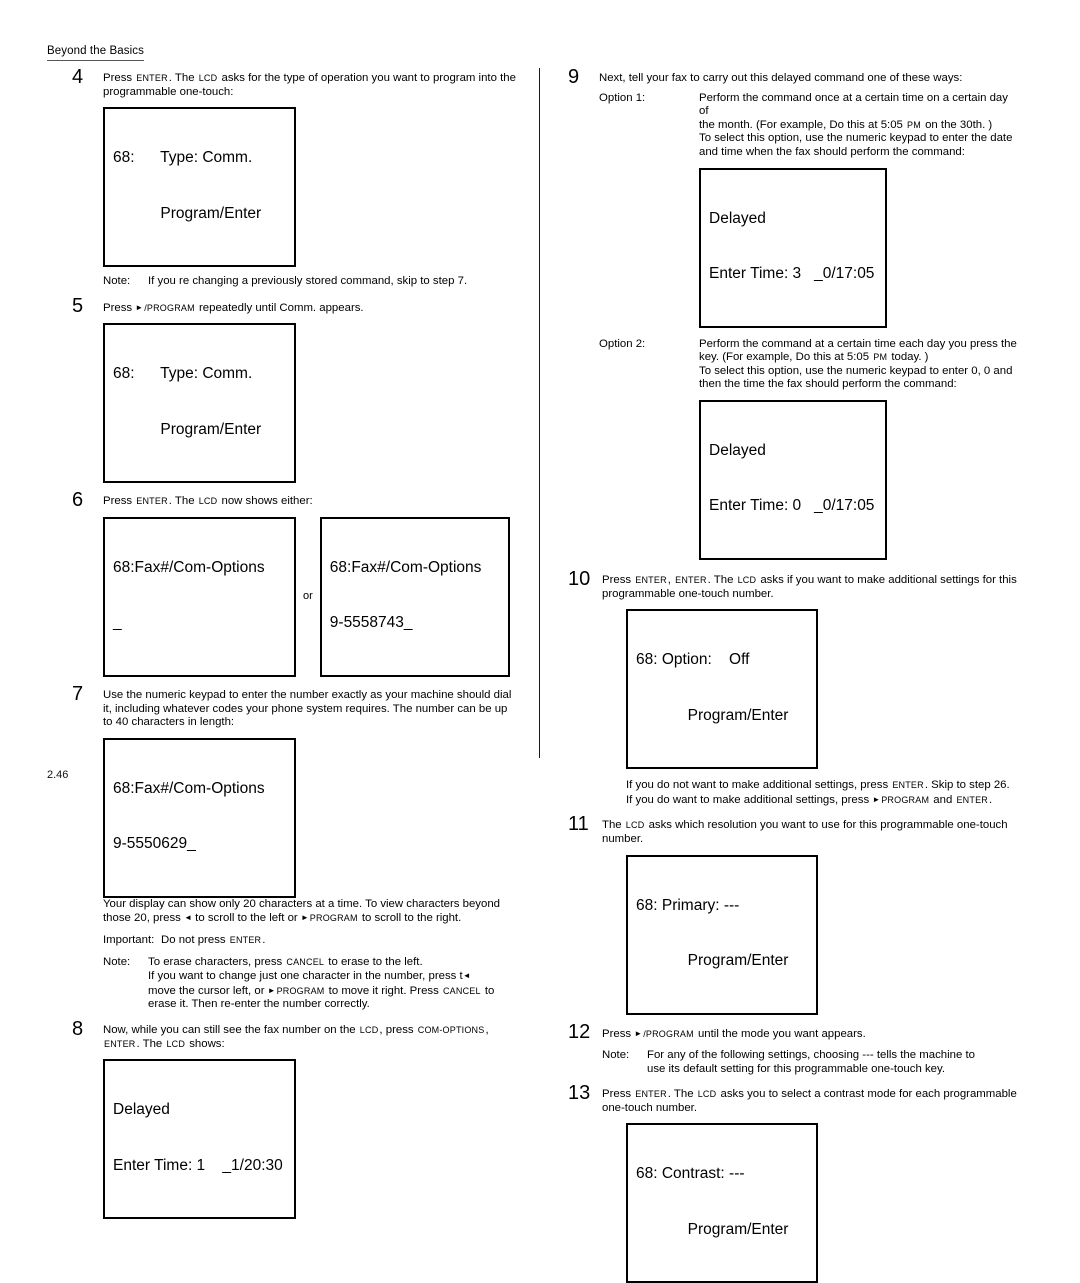 This screenshot has height=1283, width=1080. Describe the element at coordinates (488, 990) in the screenshot. I see `text-frag: to` at that location.